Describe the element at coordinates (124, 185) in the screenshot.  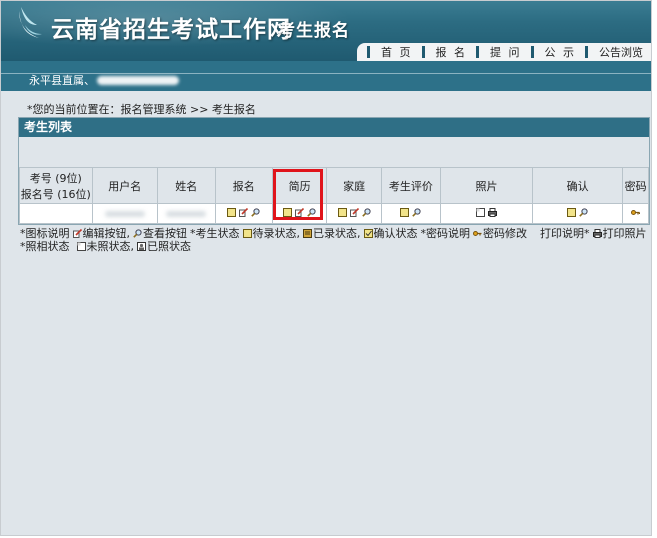
I see `col-username: 用户名` at that location.